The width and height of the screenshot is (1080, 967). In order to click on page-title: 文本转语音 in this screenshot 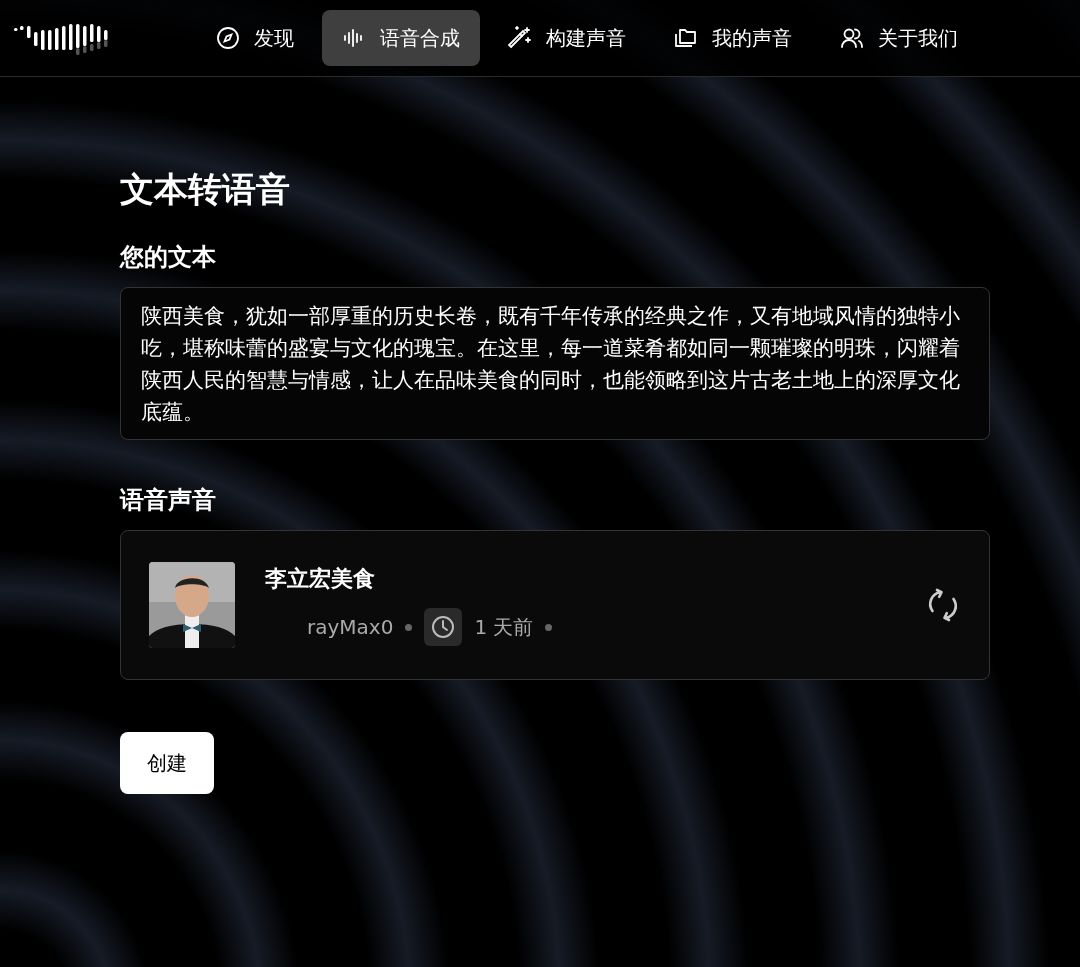, I will do `click(205, 189)`.